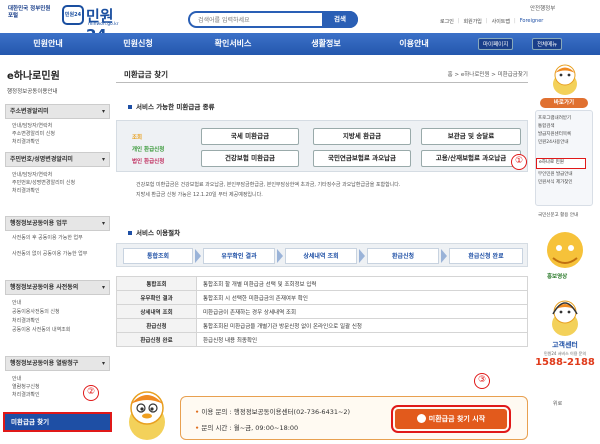 The width and height of the screenshot is (600, 444). What do you see at coordinates (362, 136) in the screenshot?
I see `local-tax-refund-button: 지방세 환급금` at bounding box center [362, 136].